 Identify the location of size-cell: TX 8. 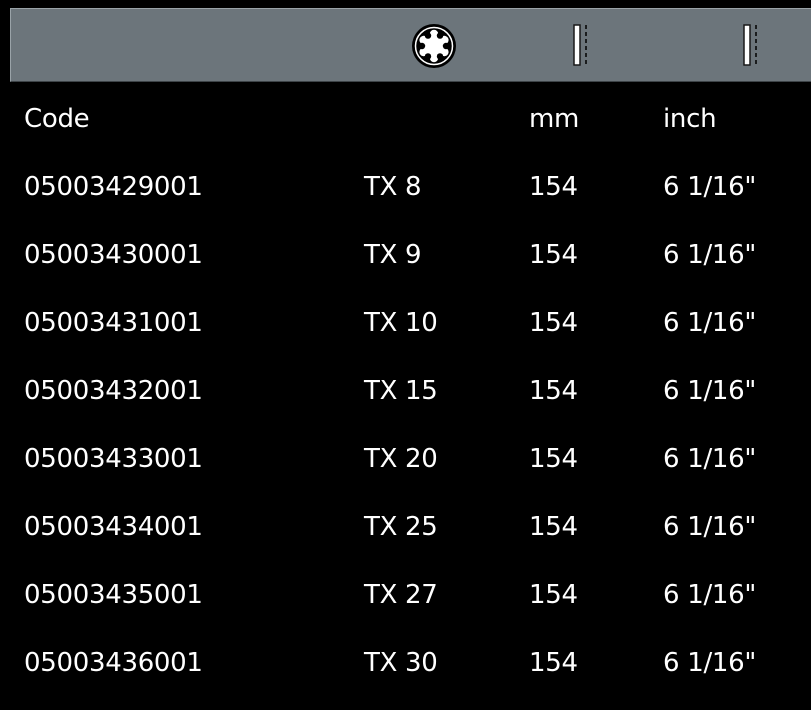
(393, 187).